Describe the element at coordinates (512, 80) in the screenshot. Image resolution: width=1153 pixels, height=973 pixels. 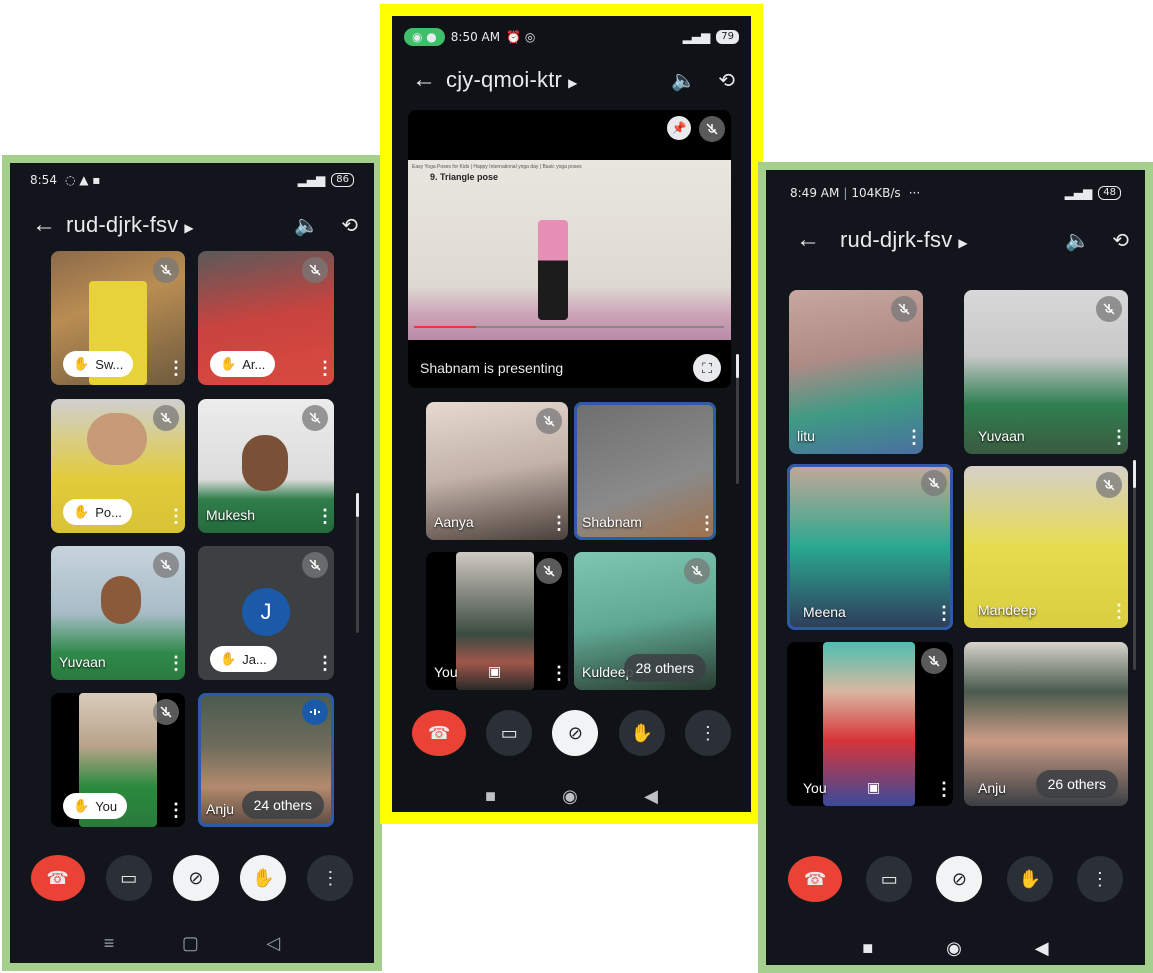
I see `meeting-code: cjy-qmoi-ktr ▶` at that location.